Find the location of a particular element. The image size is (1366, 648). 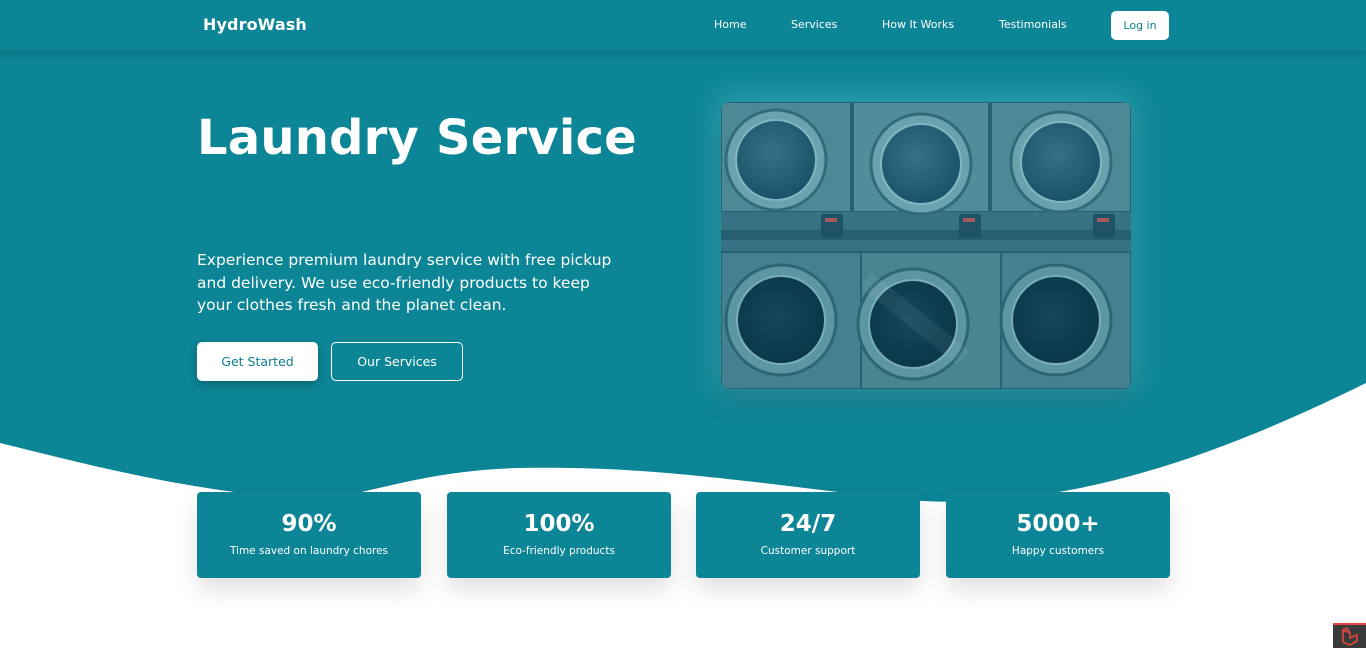

stat-card-customer-support: 24/7 Customer support is located at coordinates (808, 535).